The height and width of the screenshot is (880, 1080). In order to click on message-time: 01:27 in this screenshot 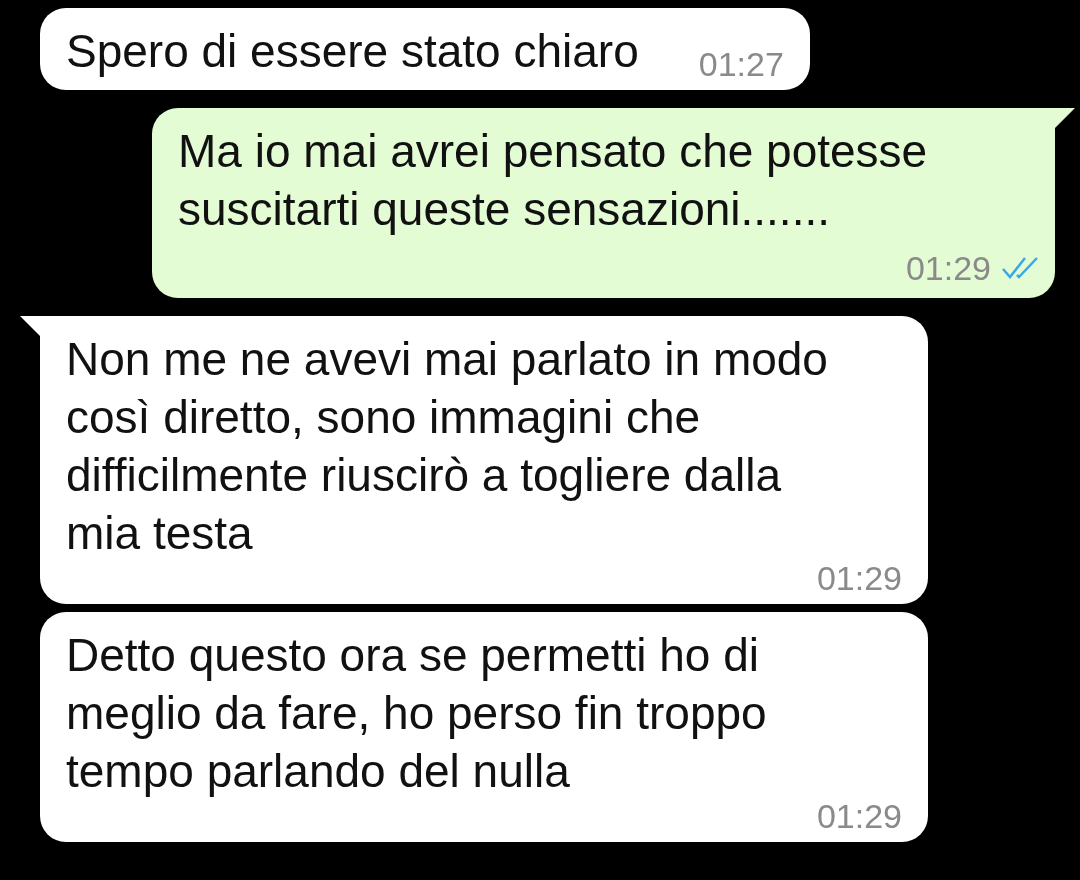, I will do `click(741, 64)`.